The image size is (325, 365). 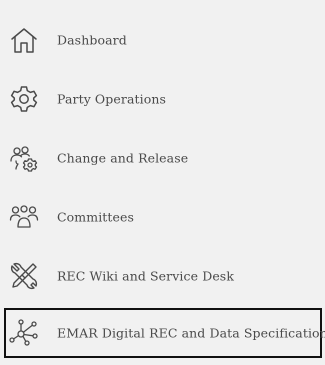 I want to click on sidebar-item-label: Change and Release, so click(x=123, y=158).